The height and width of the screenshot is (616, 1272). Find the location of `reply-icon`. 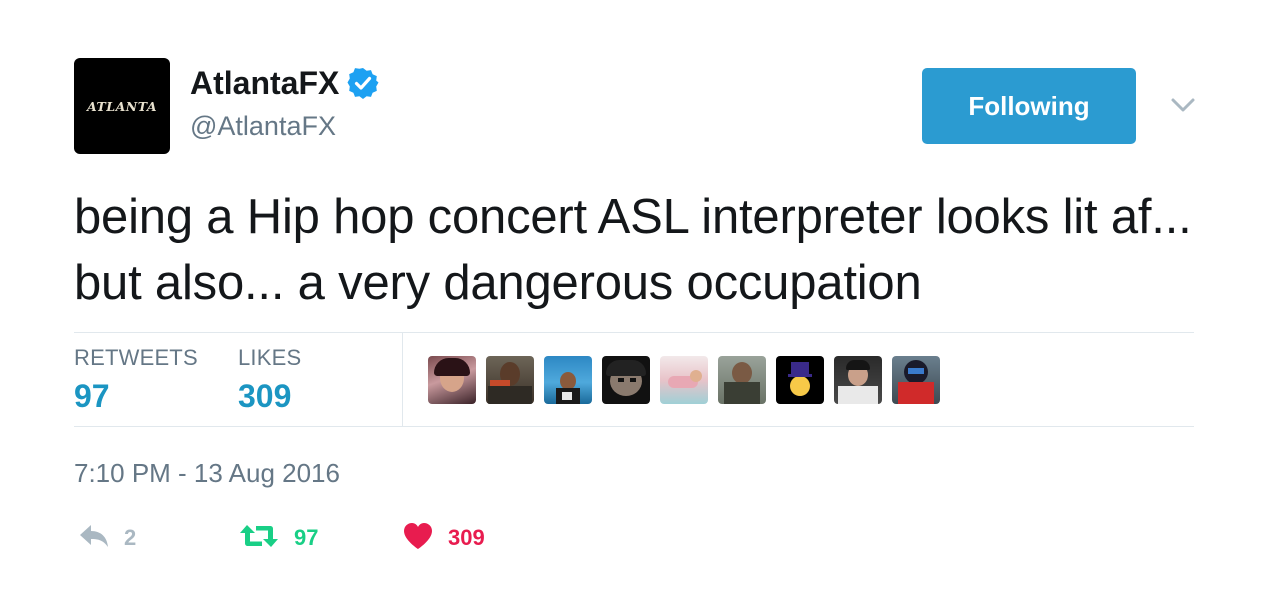

reply-icon is located at coordinates (94, 538).